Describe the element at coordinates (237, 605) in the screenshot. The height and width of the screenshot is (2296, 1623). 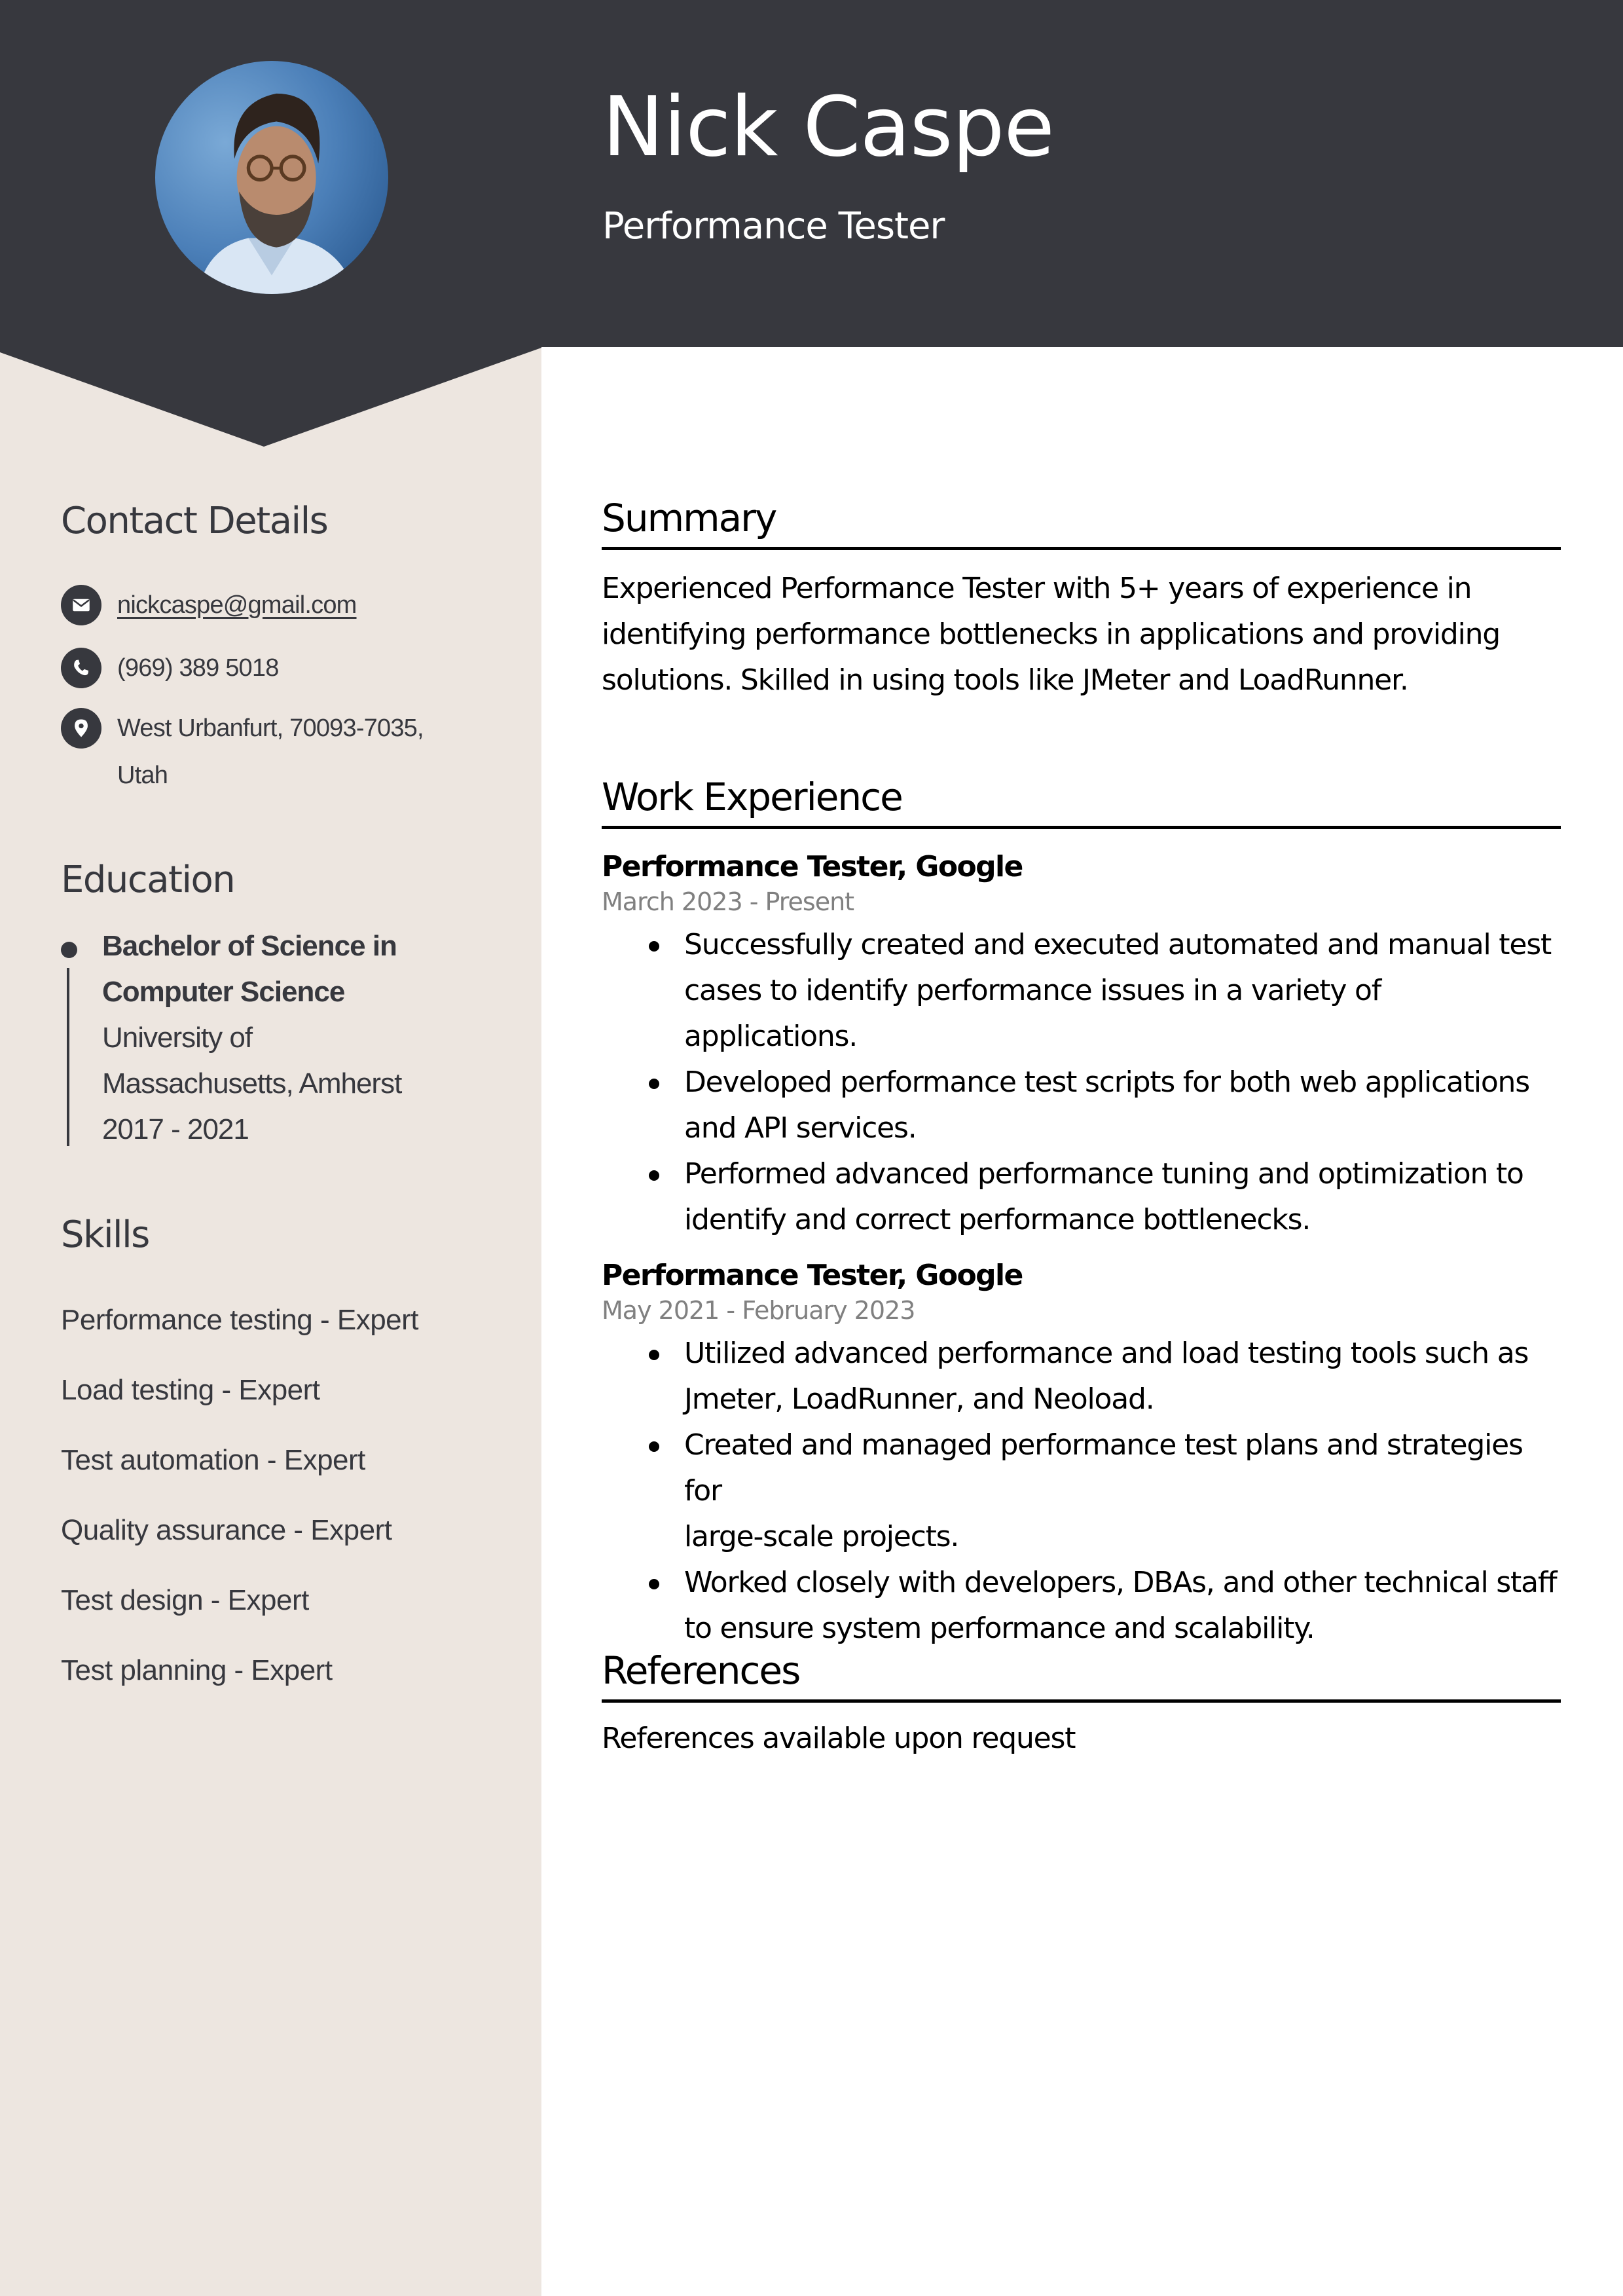
I see `email-link: nickcaspe@gmail.com` at that location.